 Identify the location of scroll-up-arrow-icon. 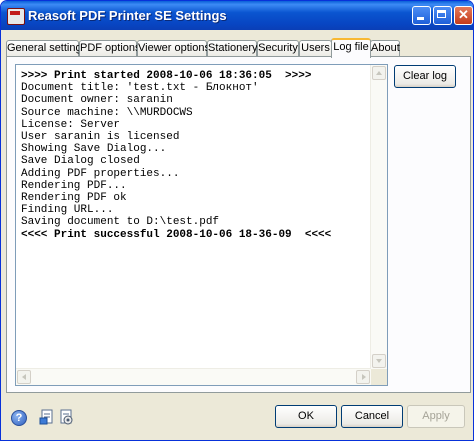
(379, 73).